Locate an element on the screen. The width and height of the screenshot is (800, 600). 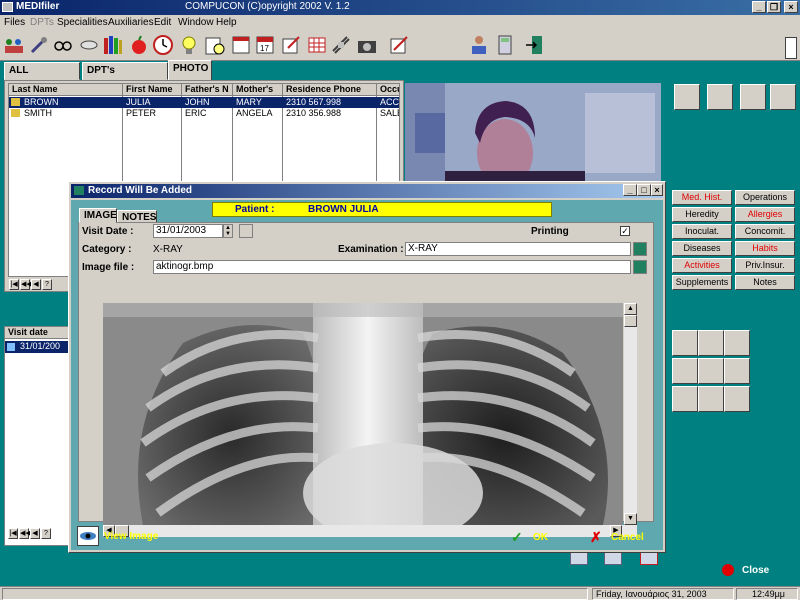
open-image-folder-icon is located at coordinates (640, 267).